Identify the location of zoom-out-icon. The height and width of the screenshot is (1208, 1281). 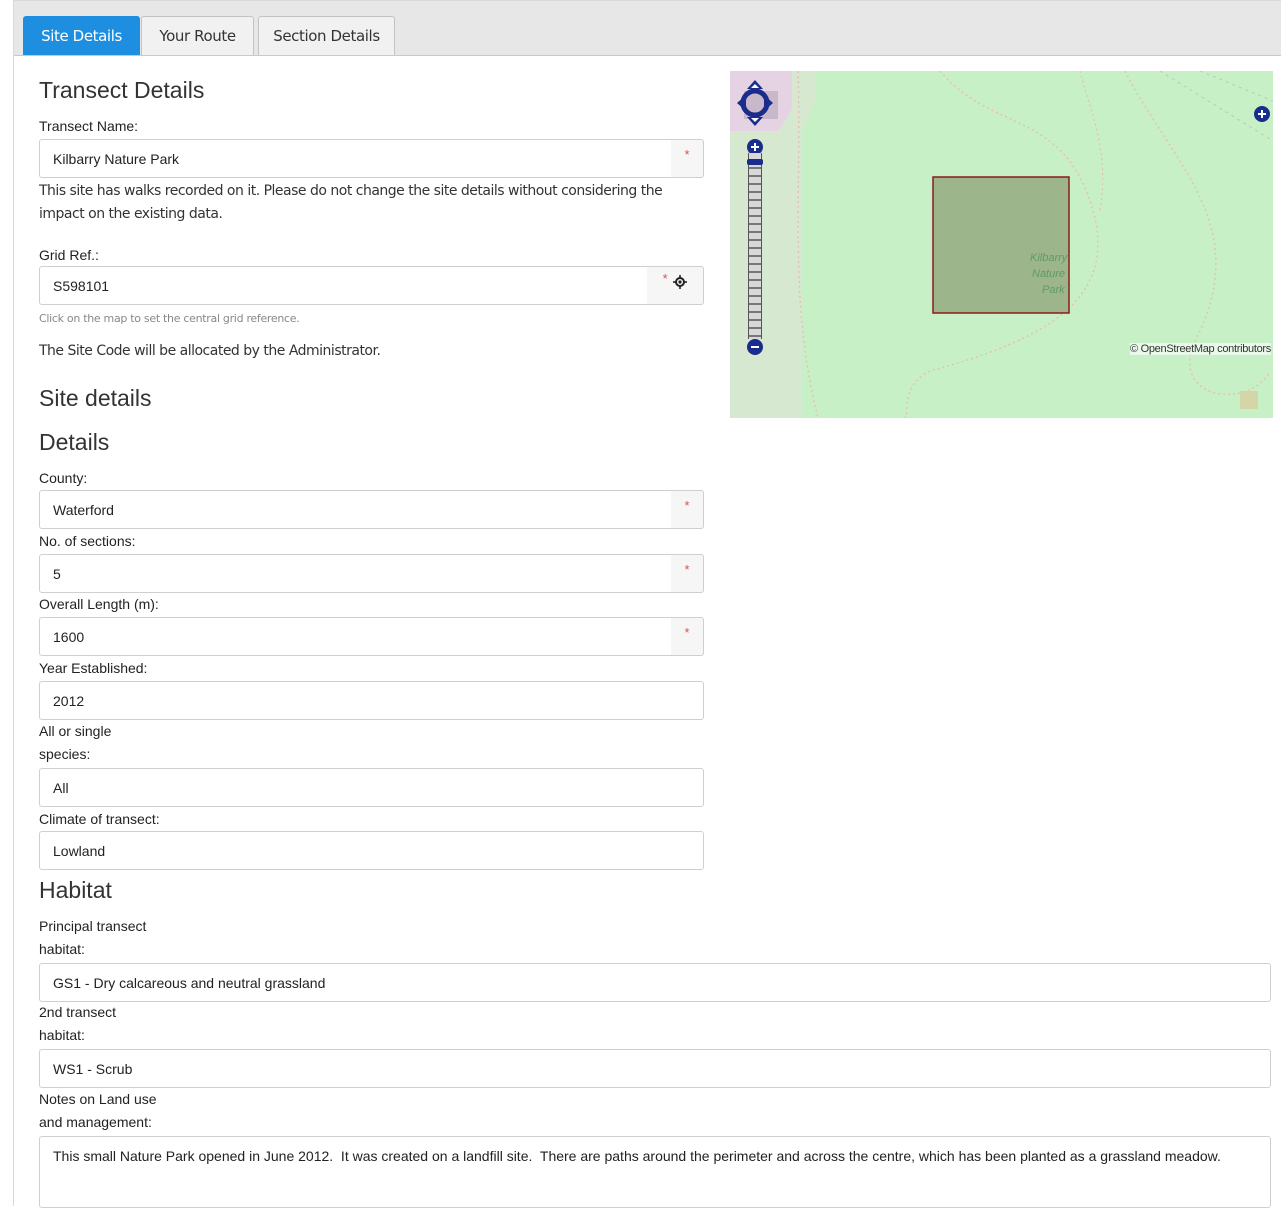
(755, 347).